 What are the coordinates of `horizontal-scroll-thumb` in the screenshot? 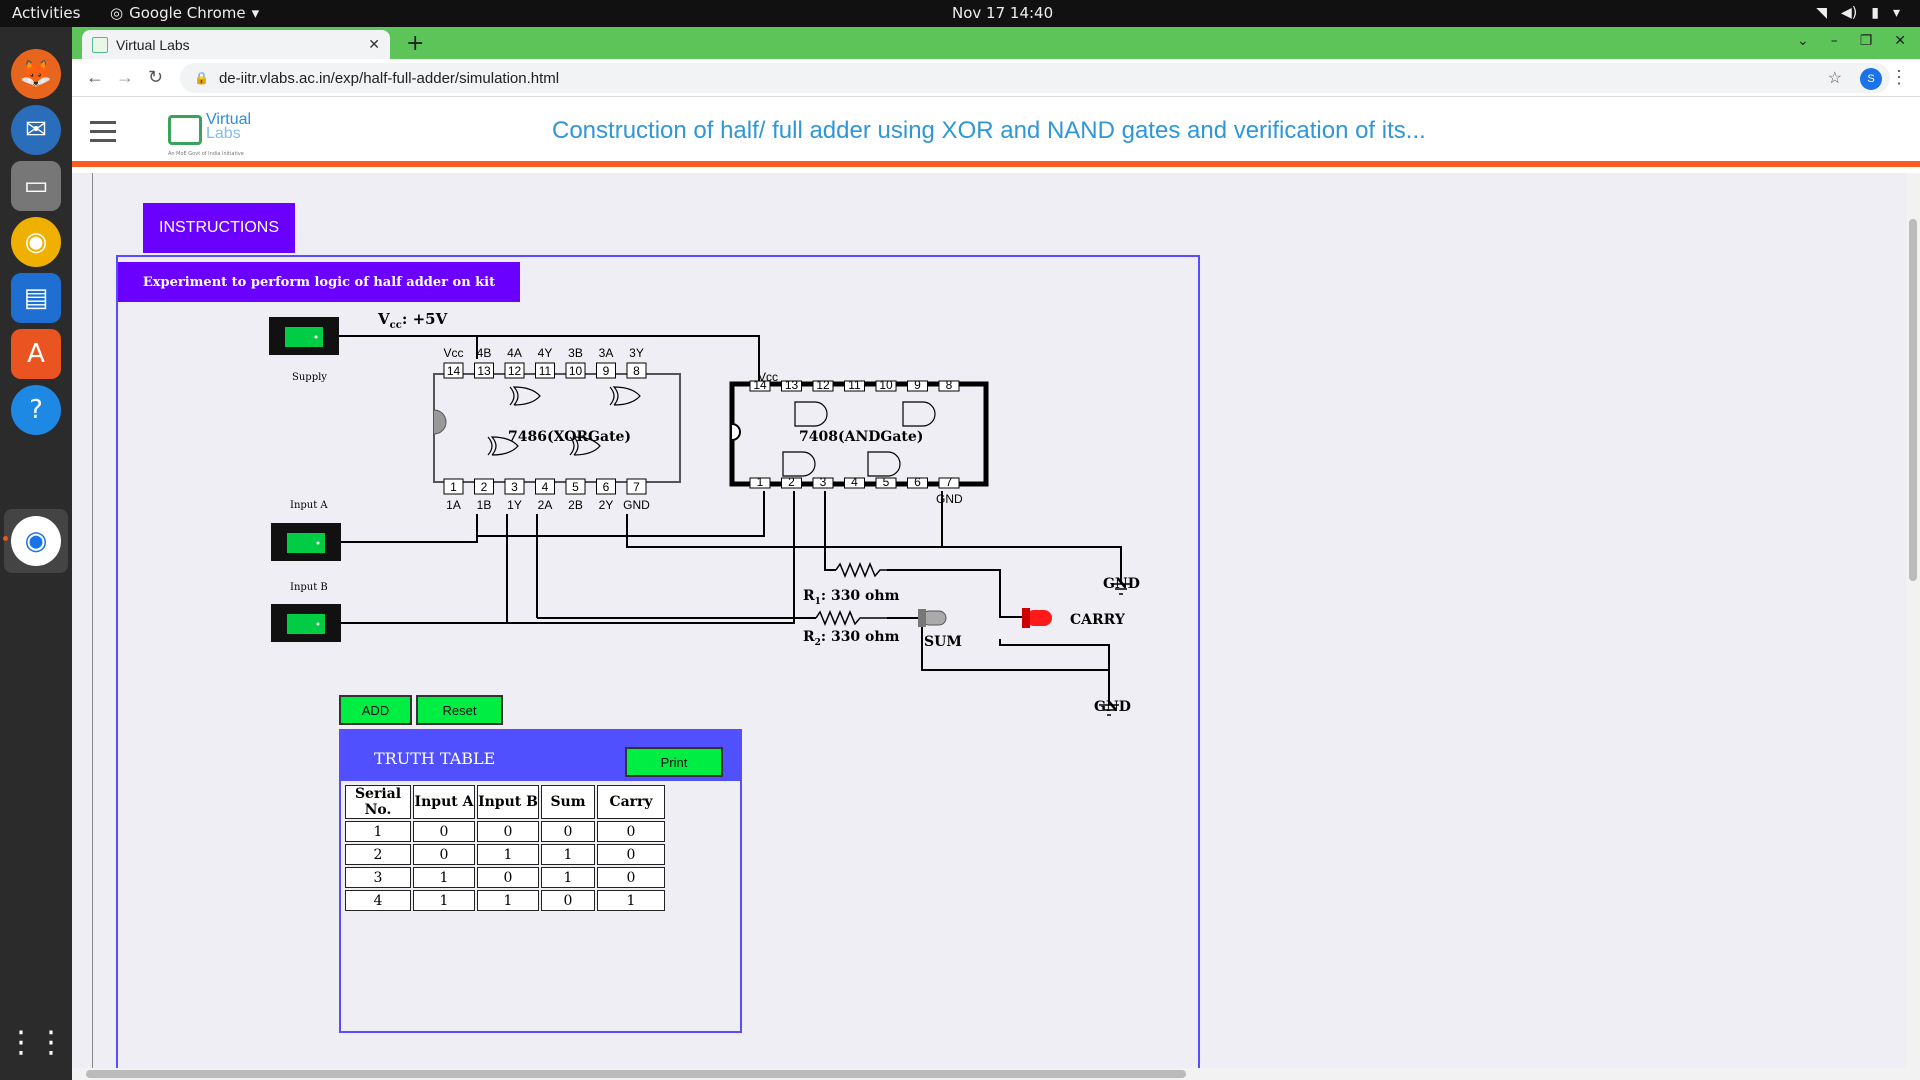 It's located at (636, 1074).